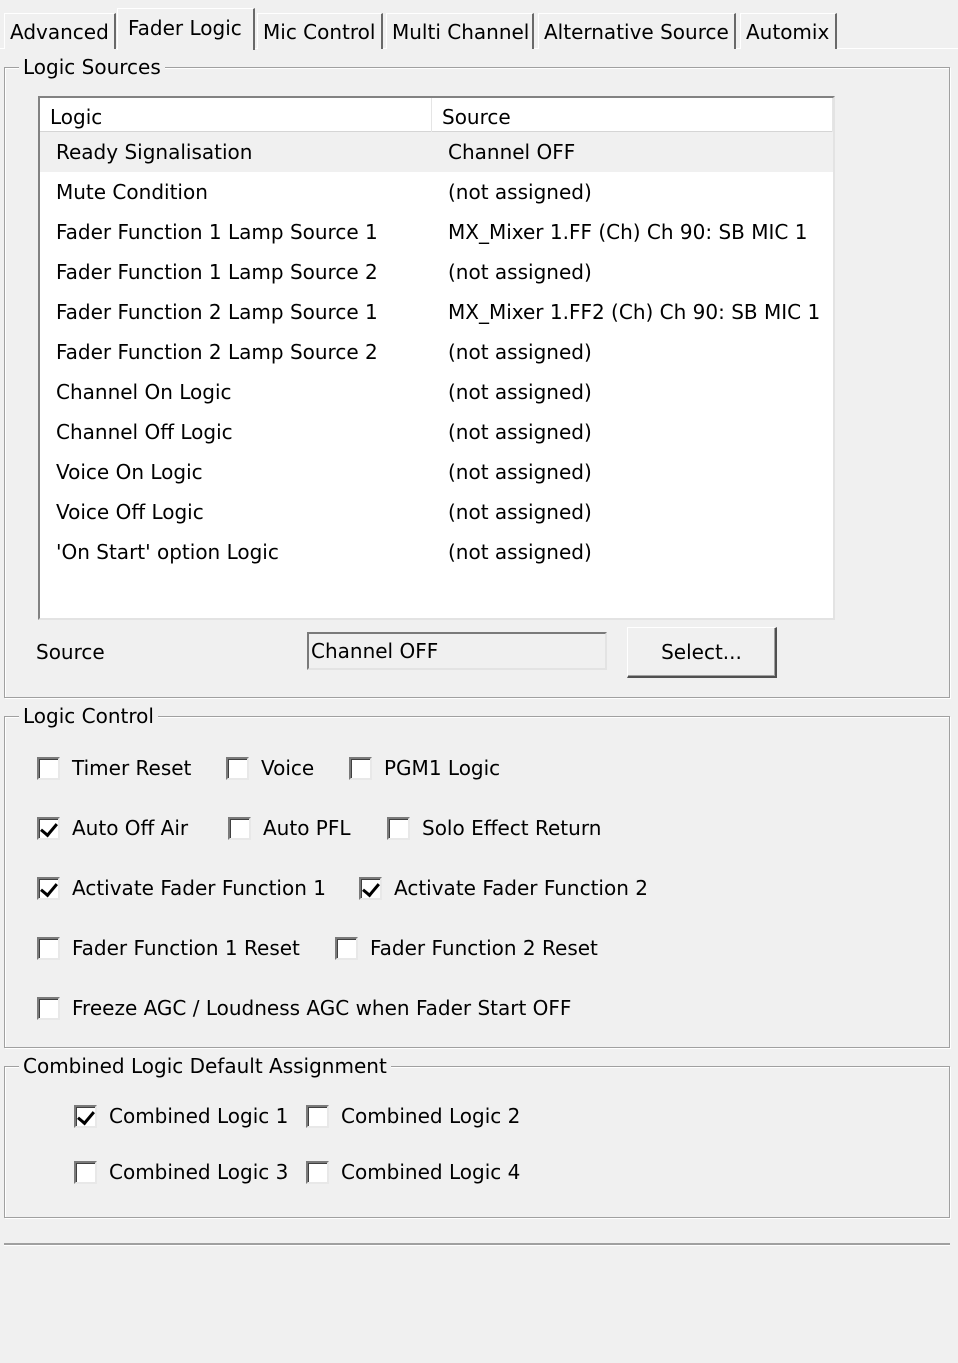 The height and width of the screenshot is (1363, 958). What do you see at coordinates (436, 472) in the screenshot?
I see `table-row: Voice On Logic (not assigned)` at bounding box center [436, 472].